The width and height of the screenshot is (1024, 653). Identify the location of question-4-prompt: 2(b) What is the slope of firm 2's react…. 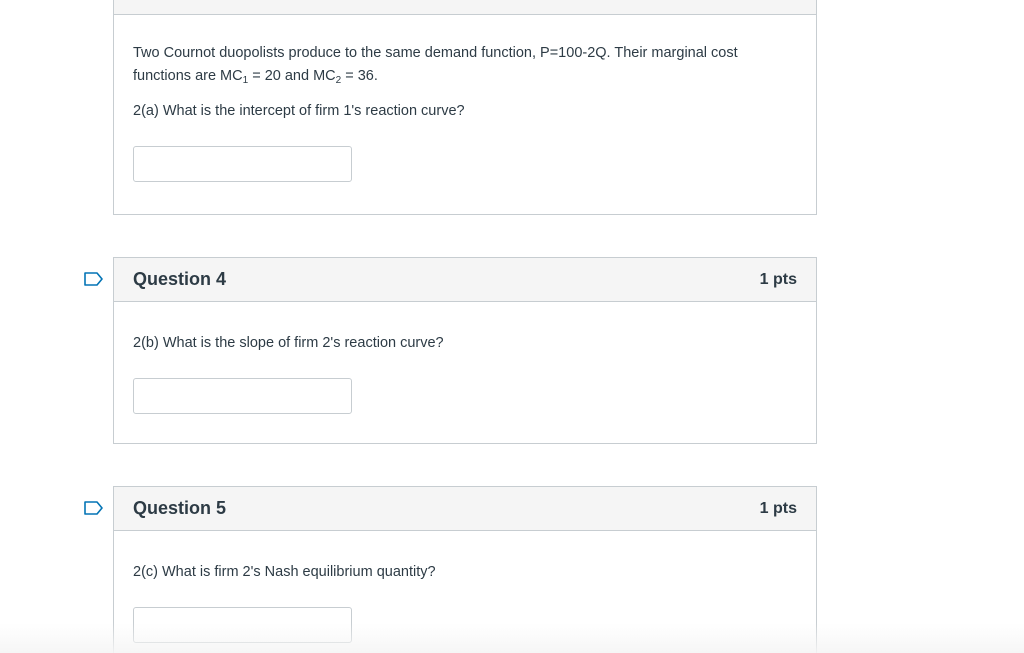
(288, 343).